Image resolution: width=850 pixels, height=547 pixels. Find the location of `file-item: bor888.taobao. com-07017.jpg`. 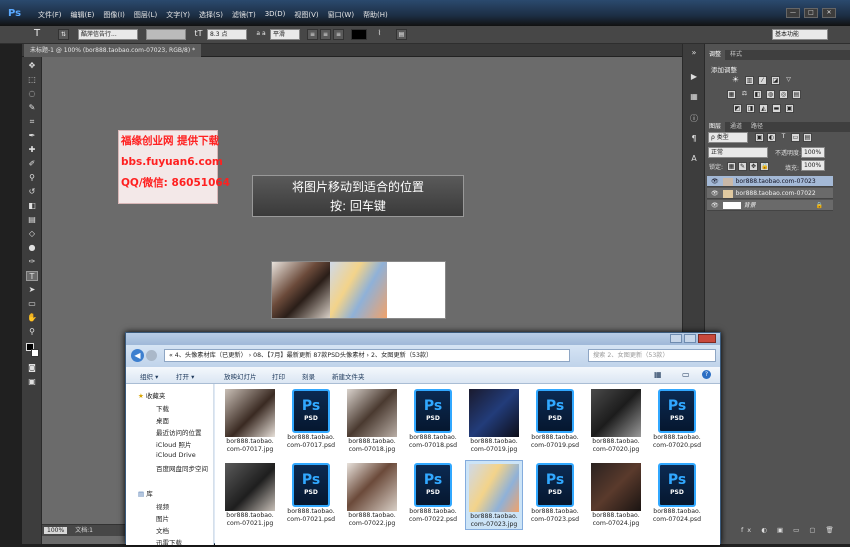

file-item: bor888.taobao. com-07017.jpg is located at coordinates (250, 421).